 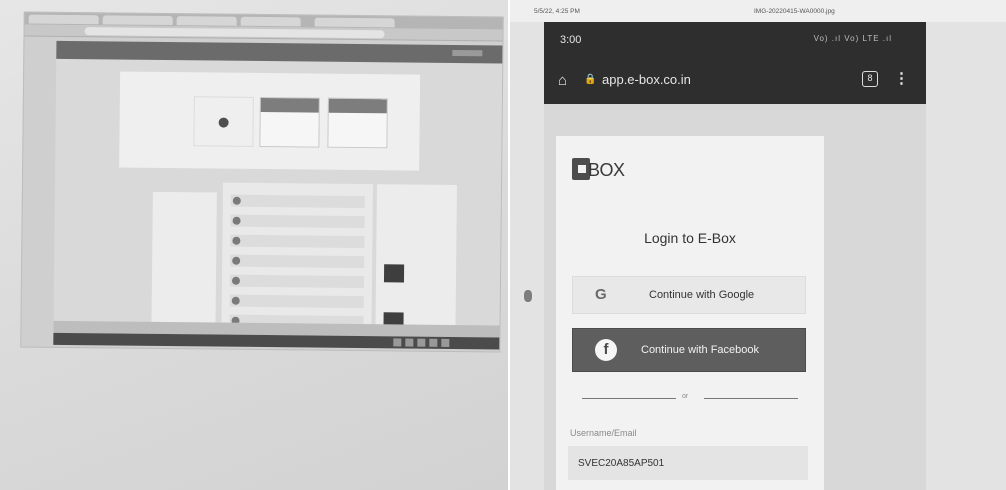 What do you see at coordinates (646, 79) in the screenshot?
I see `url-text: app.e-box.co.in` at bounding box center [646, 79].